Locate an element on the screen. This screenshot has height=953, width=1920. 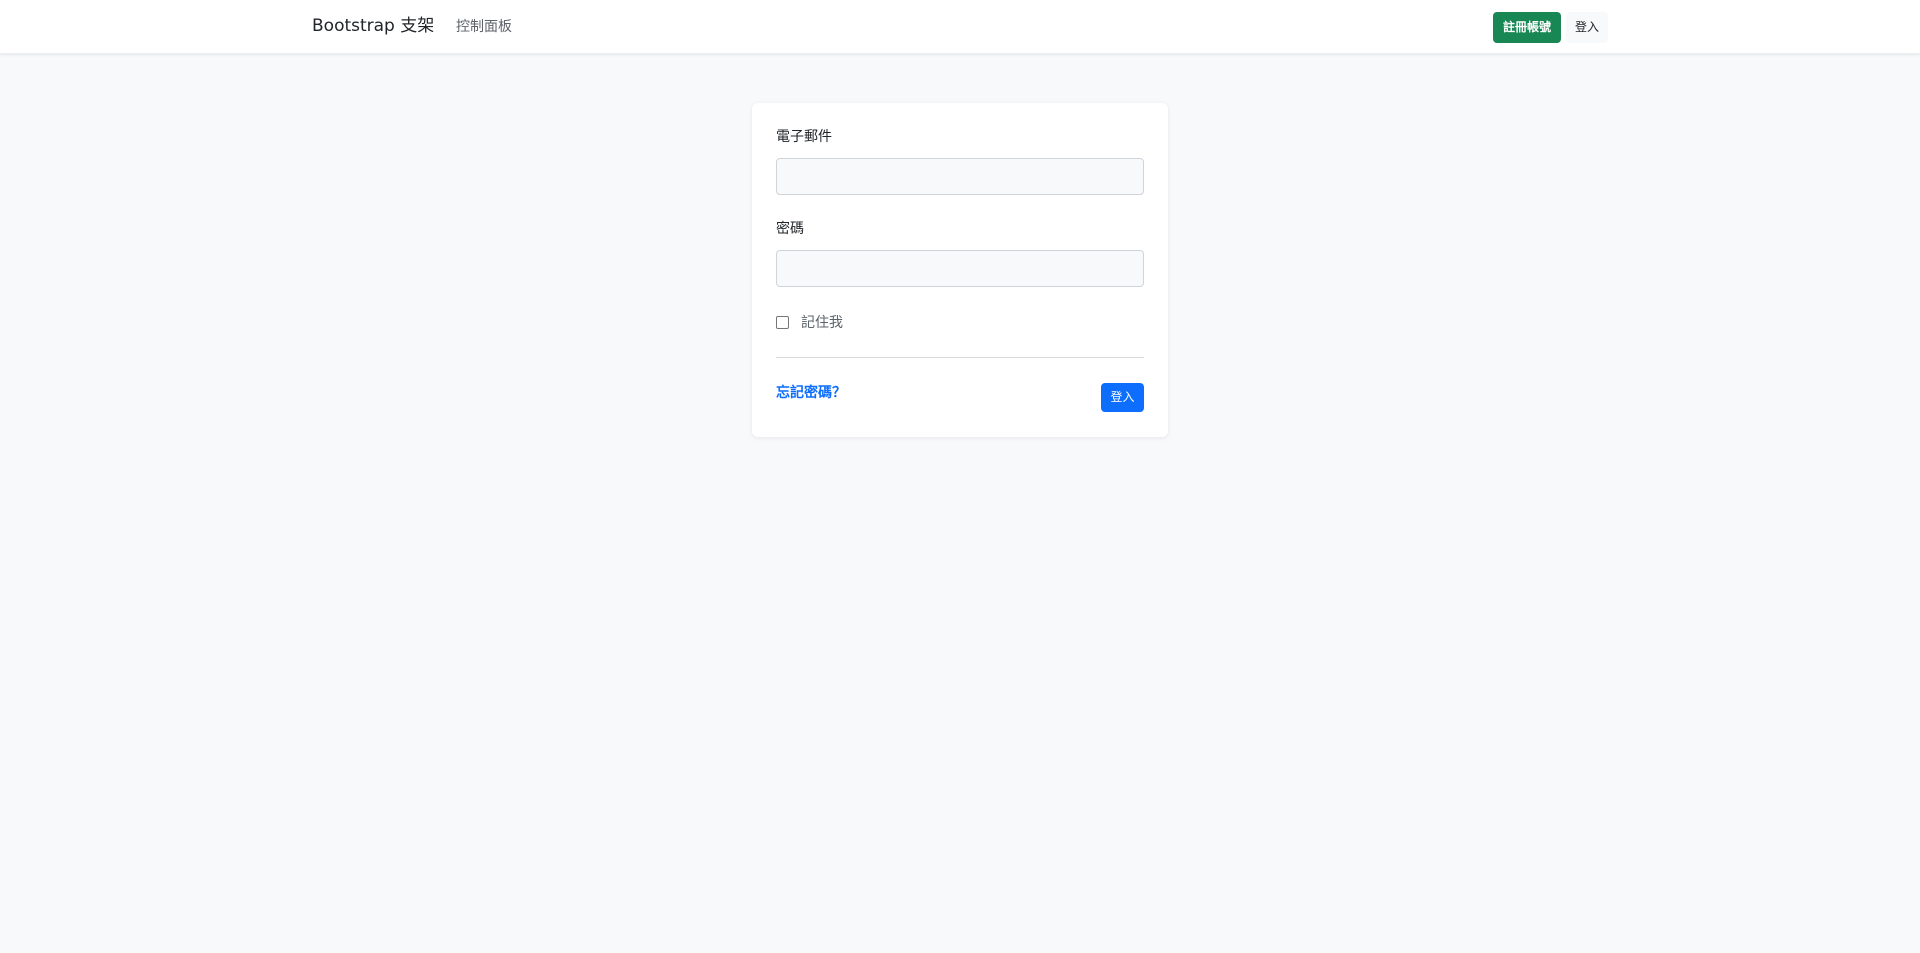
login-submit-button: 登入 is located at coordinates (1122, 397).